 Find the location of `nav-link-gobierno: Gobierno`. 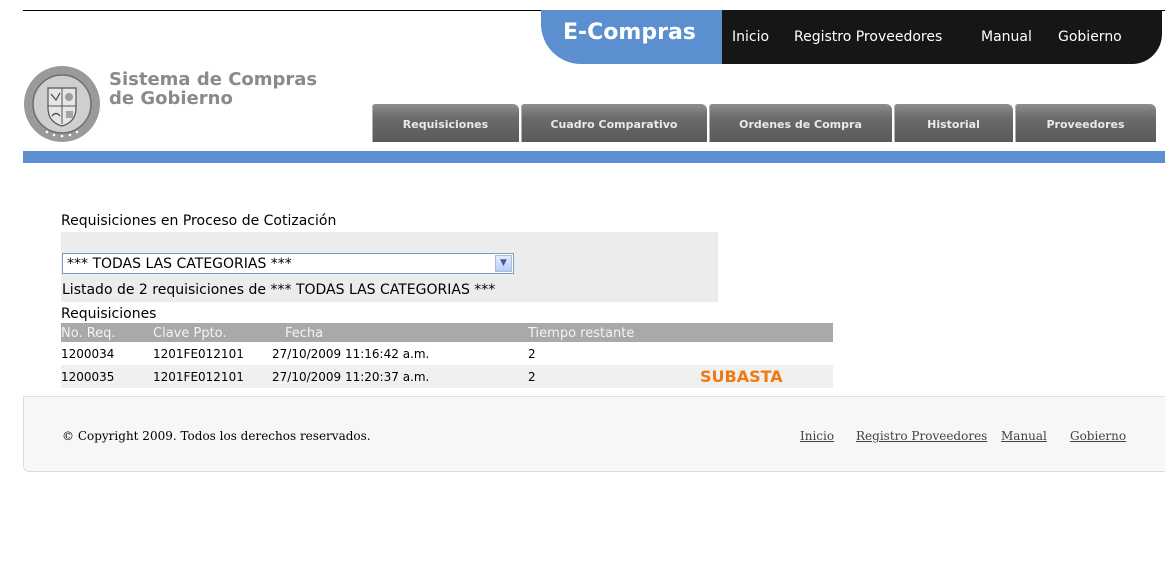

nav-link-gobierno: Gobierno is located at coordinates (1090, 37).